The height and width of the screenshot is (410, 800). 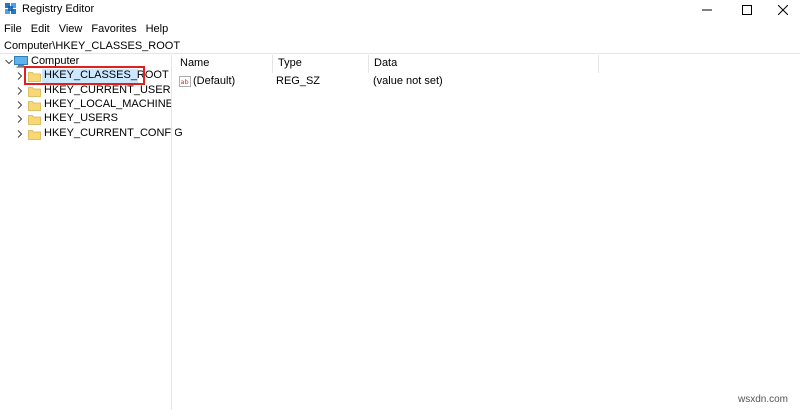 I want to click on address-bar: Computer\HKEY_CLASSES_ROOT, so click(x=400, y=46).